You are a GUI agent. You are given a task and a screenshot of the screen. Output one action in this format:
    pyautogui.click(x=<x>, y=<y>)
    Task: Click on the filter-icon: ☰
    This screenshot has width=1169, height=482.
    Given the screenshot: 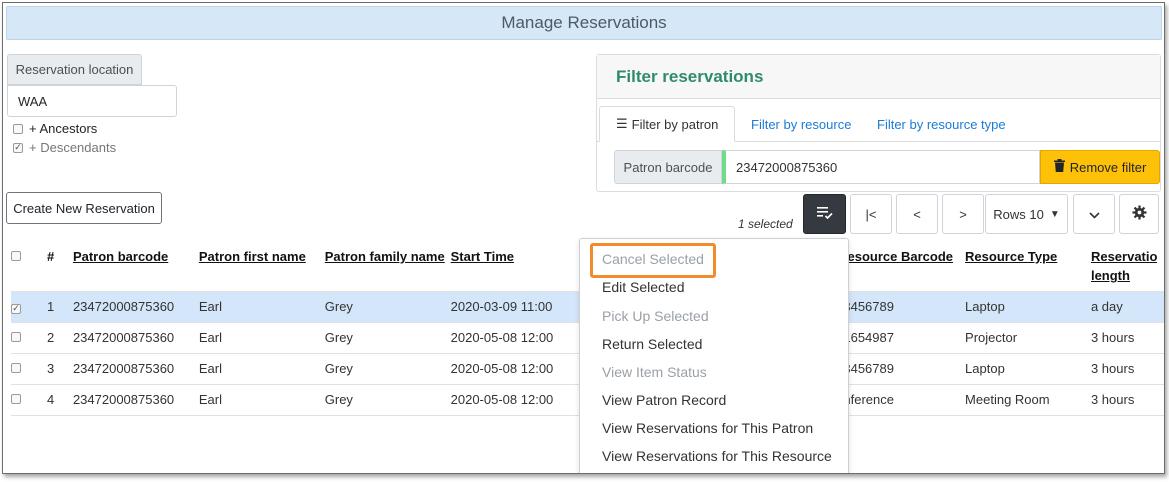 What is the action you would take?
    pyautogui.click(x=622, y=123)
    